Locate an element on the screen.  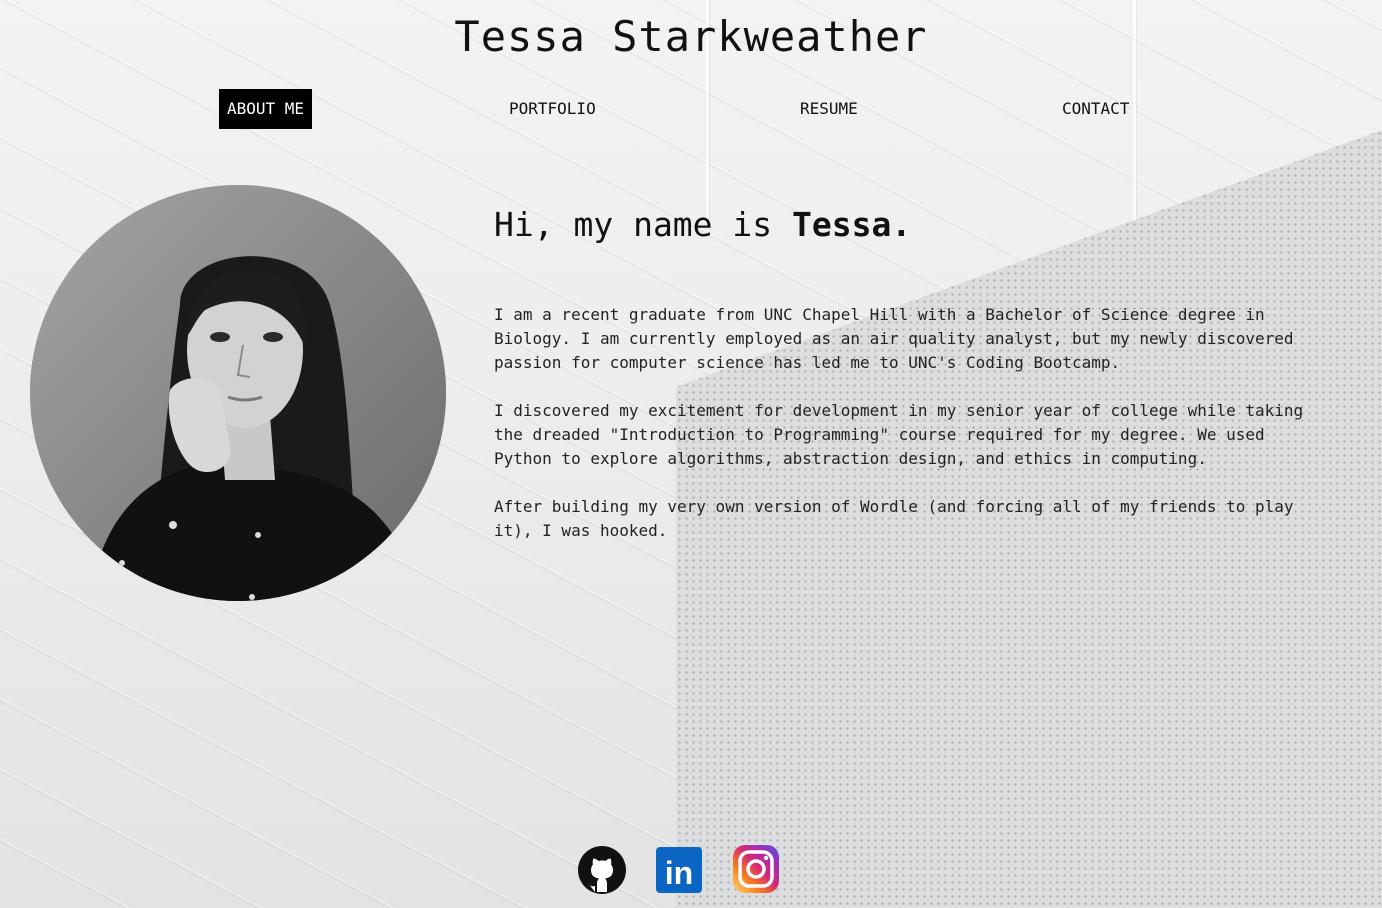
github-link is located at coordinates (602, 870).